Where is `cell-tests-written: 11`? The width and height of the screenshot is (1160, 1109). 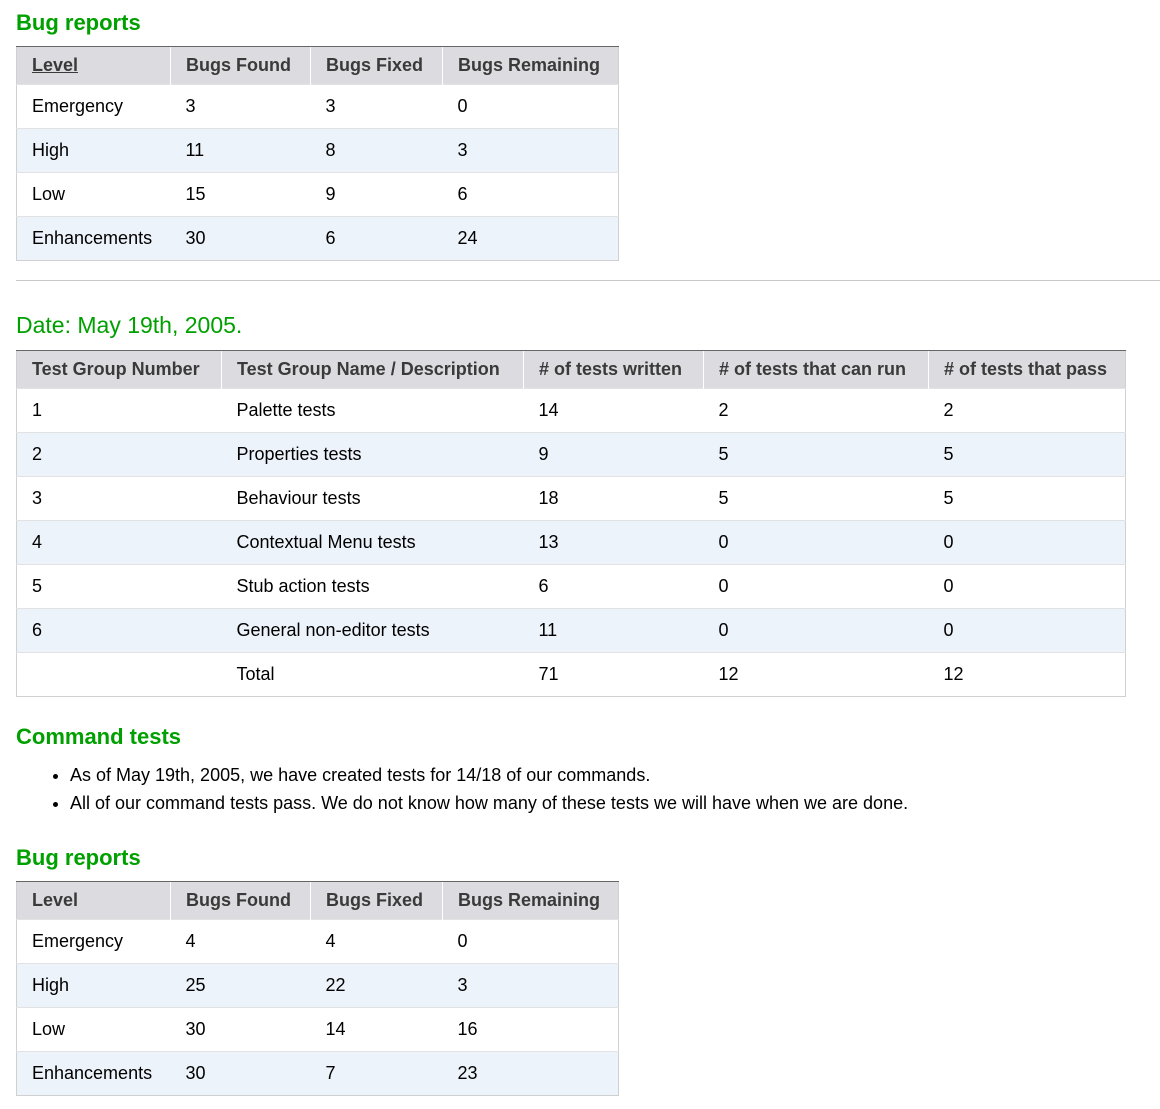
cell-tests-written: 11 is located at coordinates (613, 630).